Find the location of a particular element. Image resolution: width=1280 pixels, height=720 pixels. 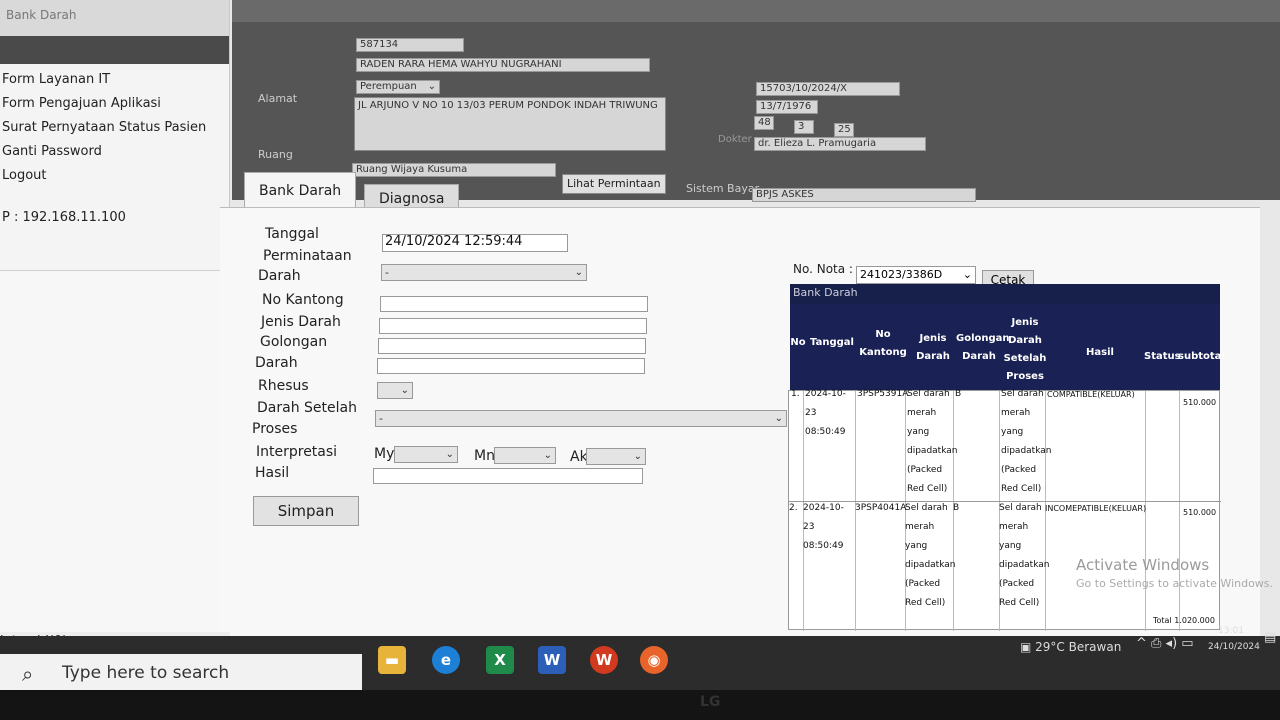

proses-select-value: - is located at coordinates (381, 418).